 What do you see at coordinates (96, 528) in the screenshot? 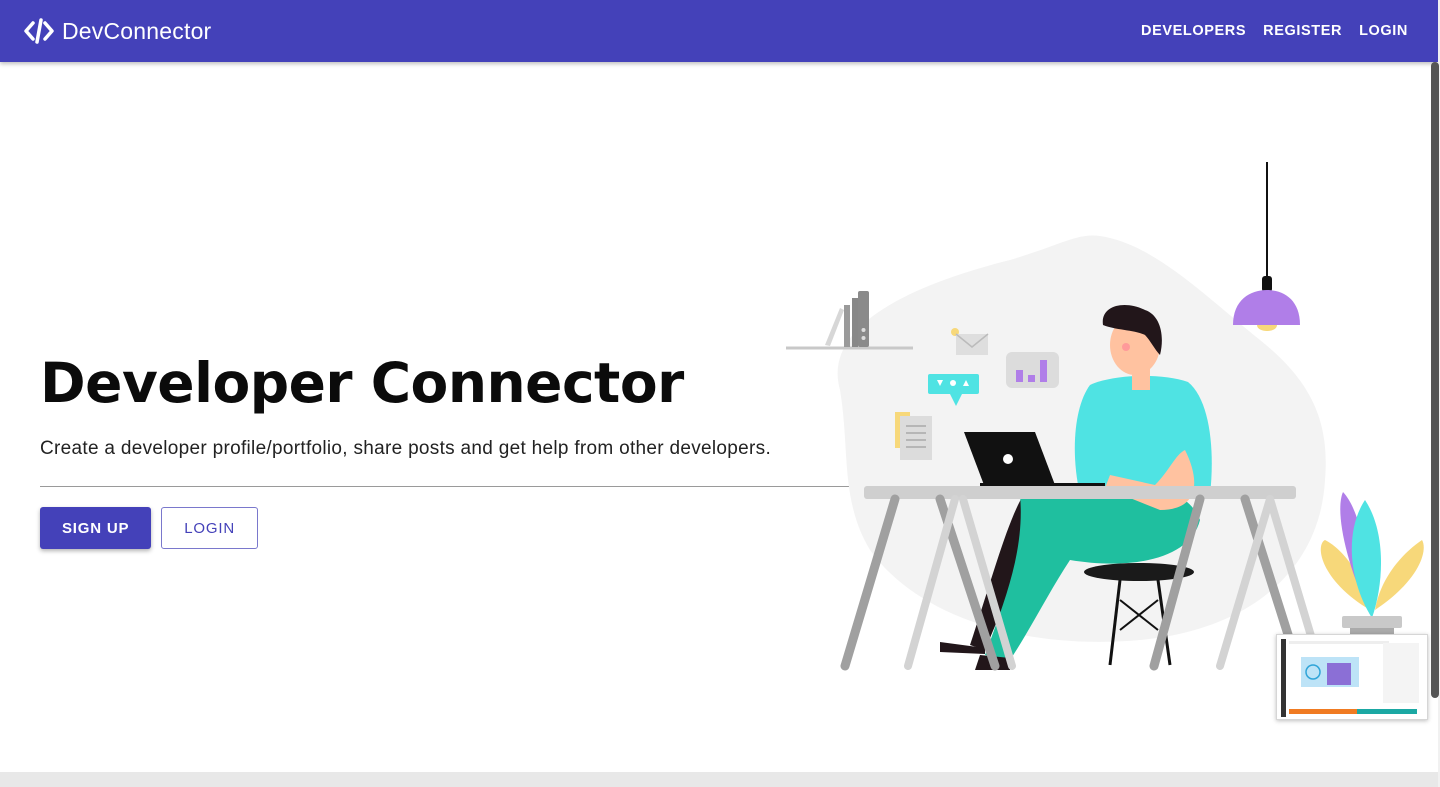
I see `sign-up-button: SIGN UP` at bounding box center [96, 528].